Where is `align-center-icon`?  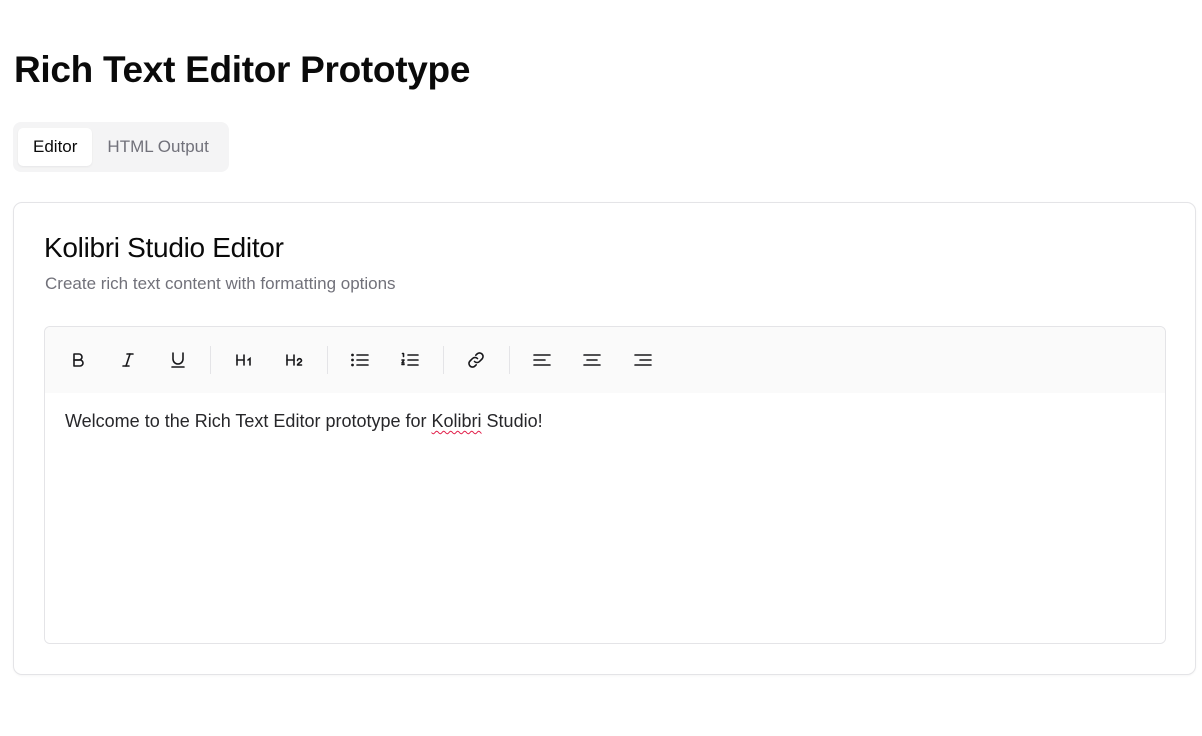
align-center-icon is located at coordinates (592, 360).